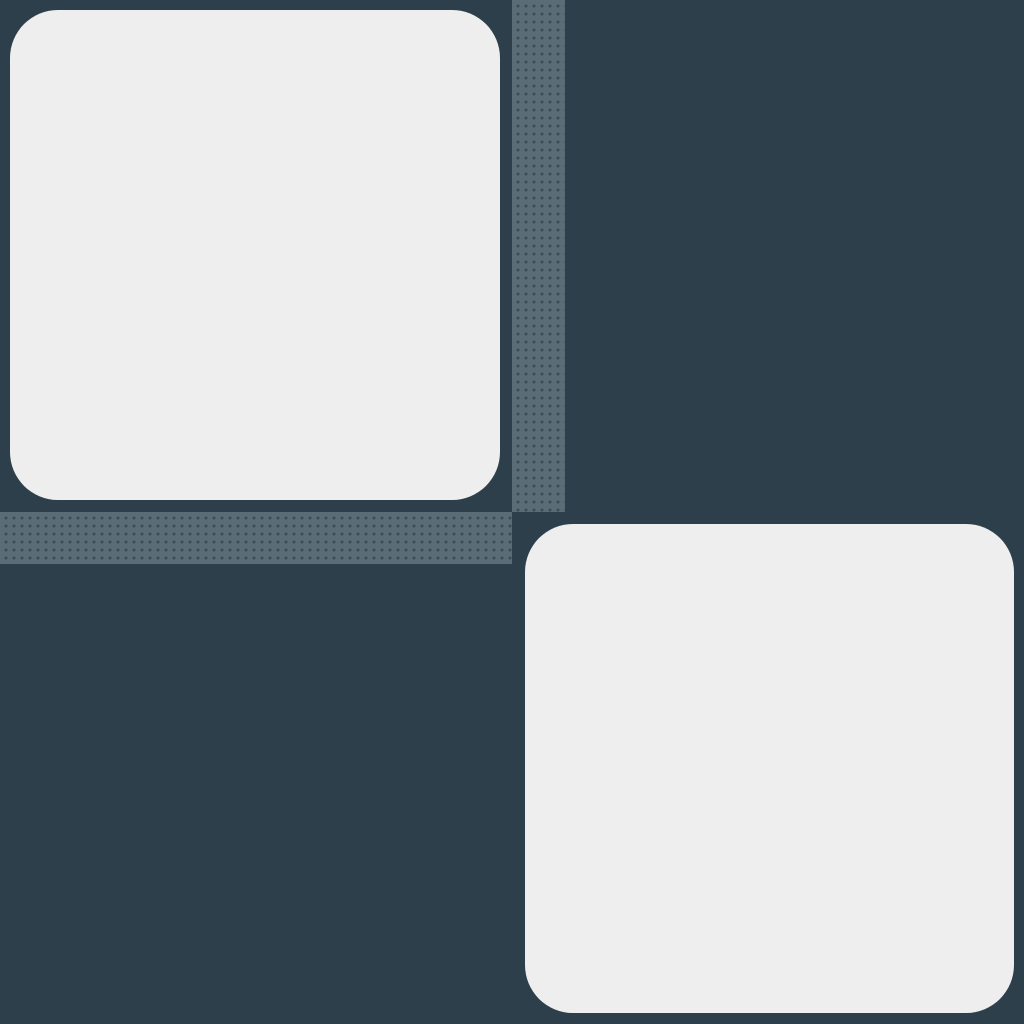  Describe the element at coordinates (256, 538) in the screenshot. I see `dotted-strip-horizontal` at that location.